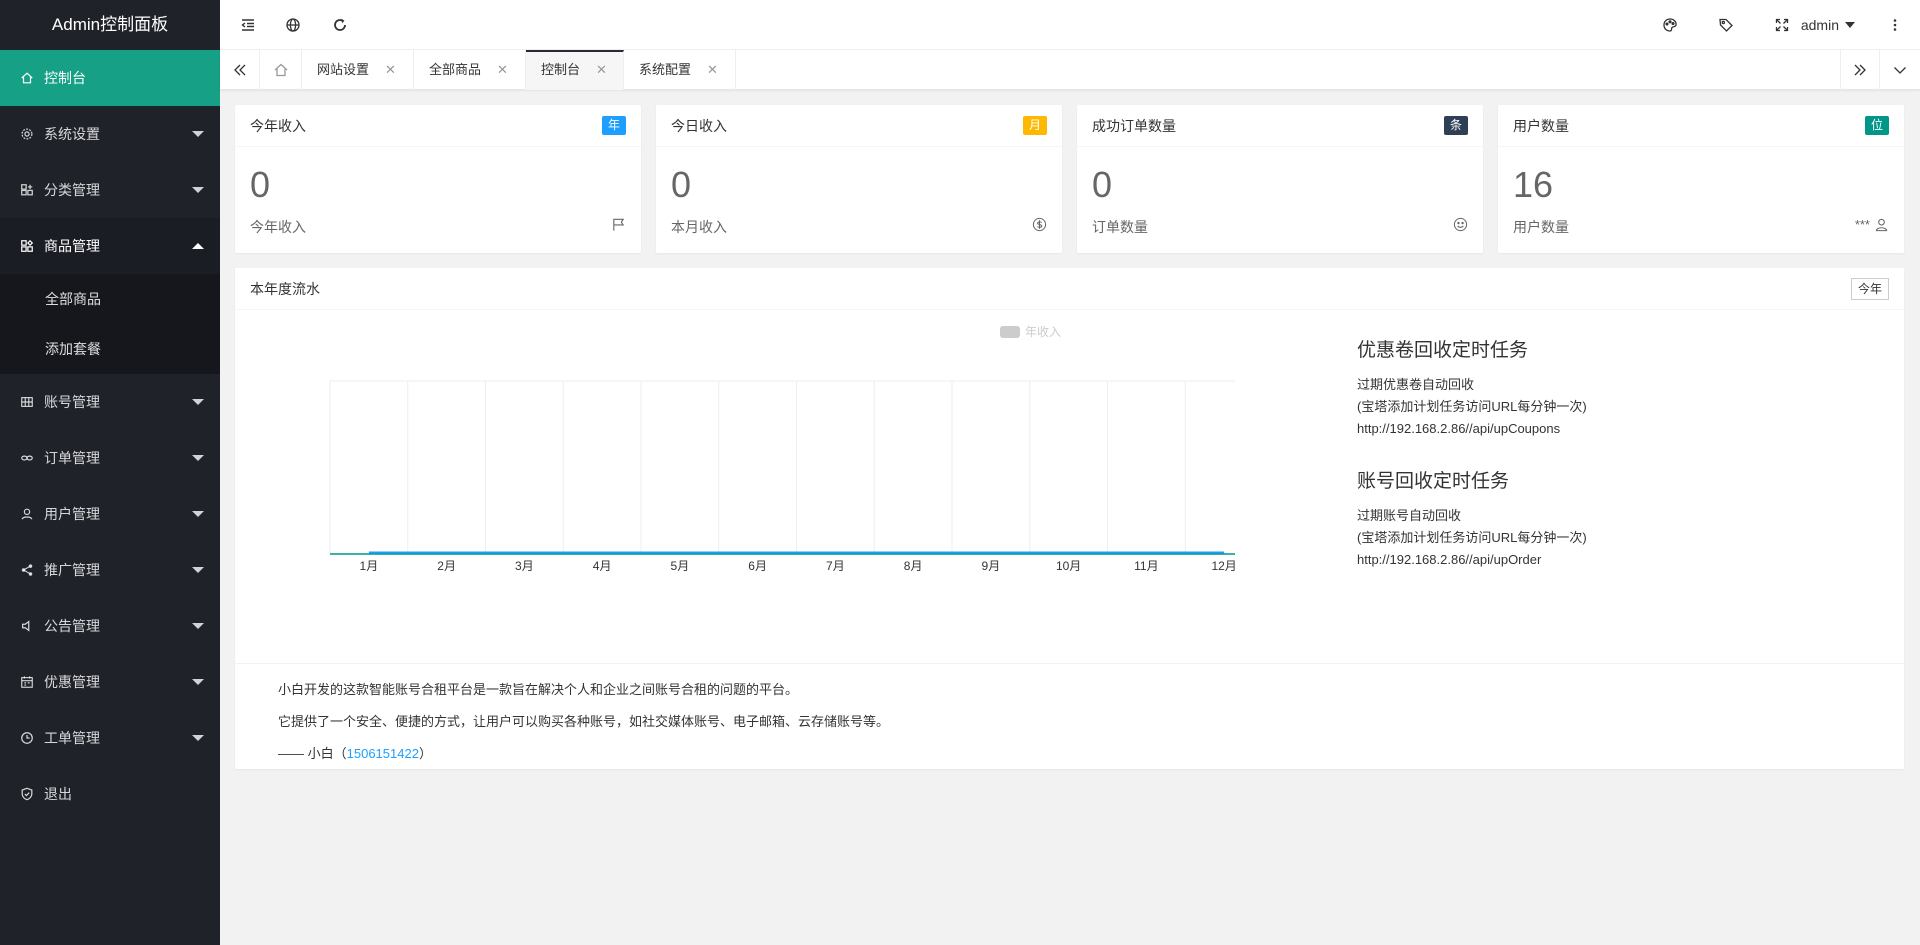 Image resolution: width=1920 pixels, height=945 pixels. Describe the element at coordinates (285, 289) in the screenshot. I see `panel-title: 本年度流水` at that location.